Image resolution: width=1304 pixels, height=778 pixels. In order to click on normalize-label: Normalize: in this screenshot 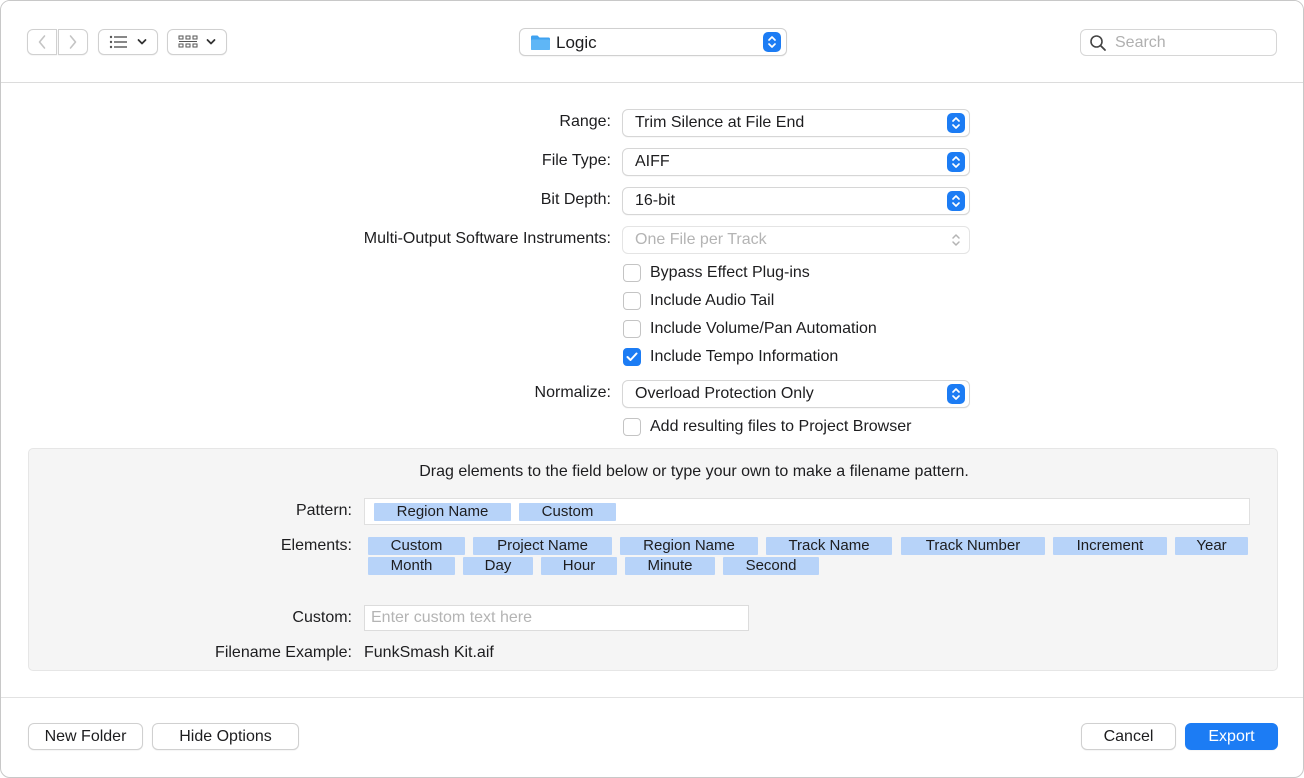, I will do `click(572, 392)`.